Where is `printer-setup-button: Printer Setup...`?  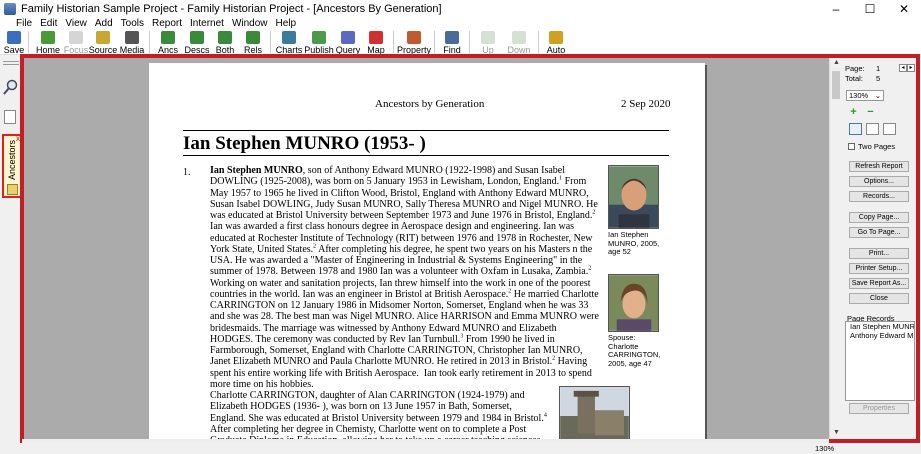
printer-setup-button: Printer Setup... is located at coordinates (879, 268).